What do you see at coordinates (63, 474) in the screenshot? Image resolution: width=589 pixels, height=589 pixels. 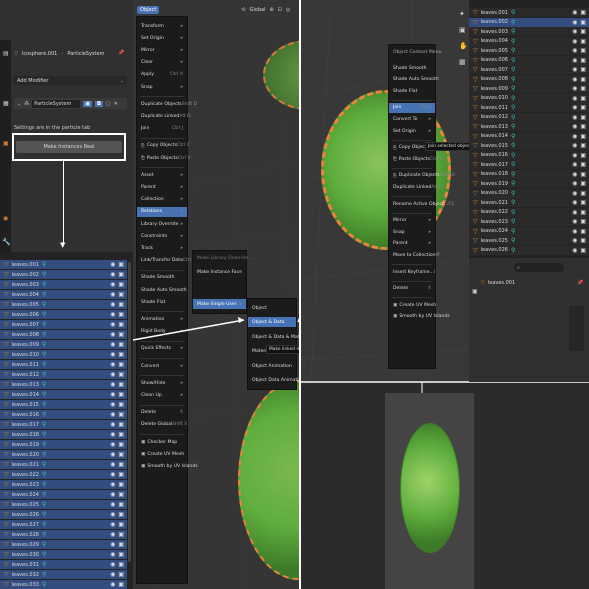 I see `table-row: ▽ leaves.022 ⚲ ◉ ▣` at bounding box center [63, 474].